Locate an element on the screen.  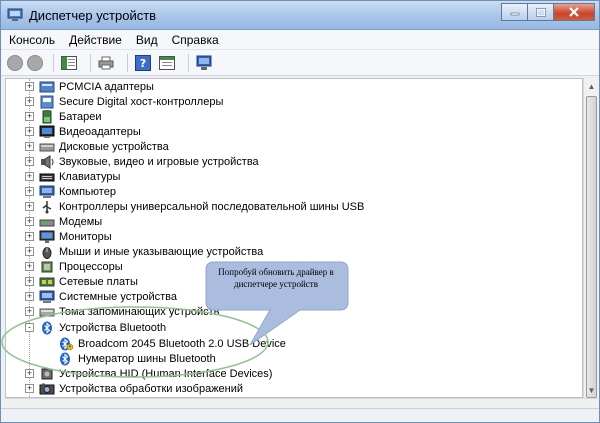
menu-bar: Консоль Действие Вид Справка is located at coordinates (300, 40).